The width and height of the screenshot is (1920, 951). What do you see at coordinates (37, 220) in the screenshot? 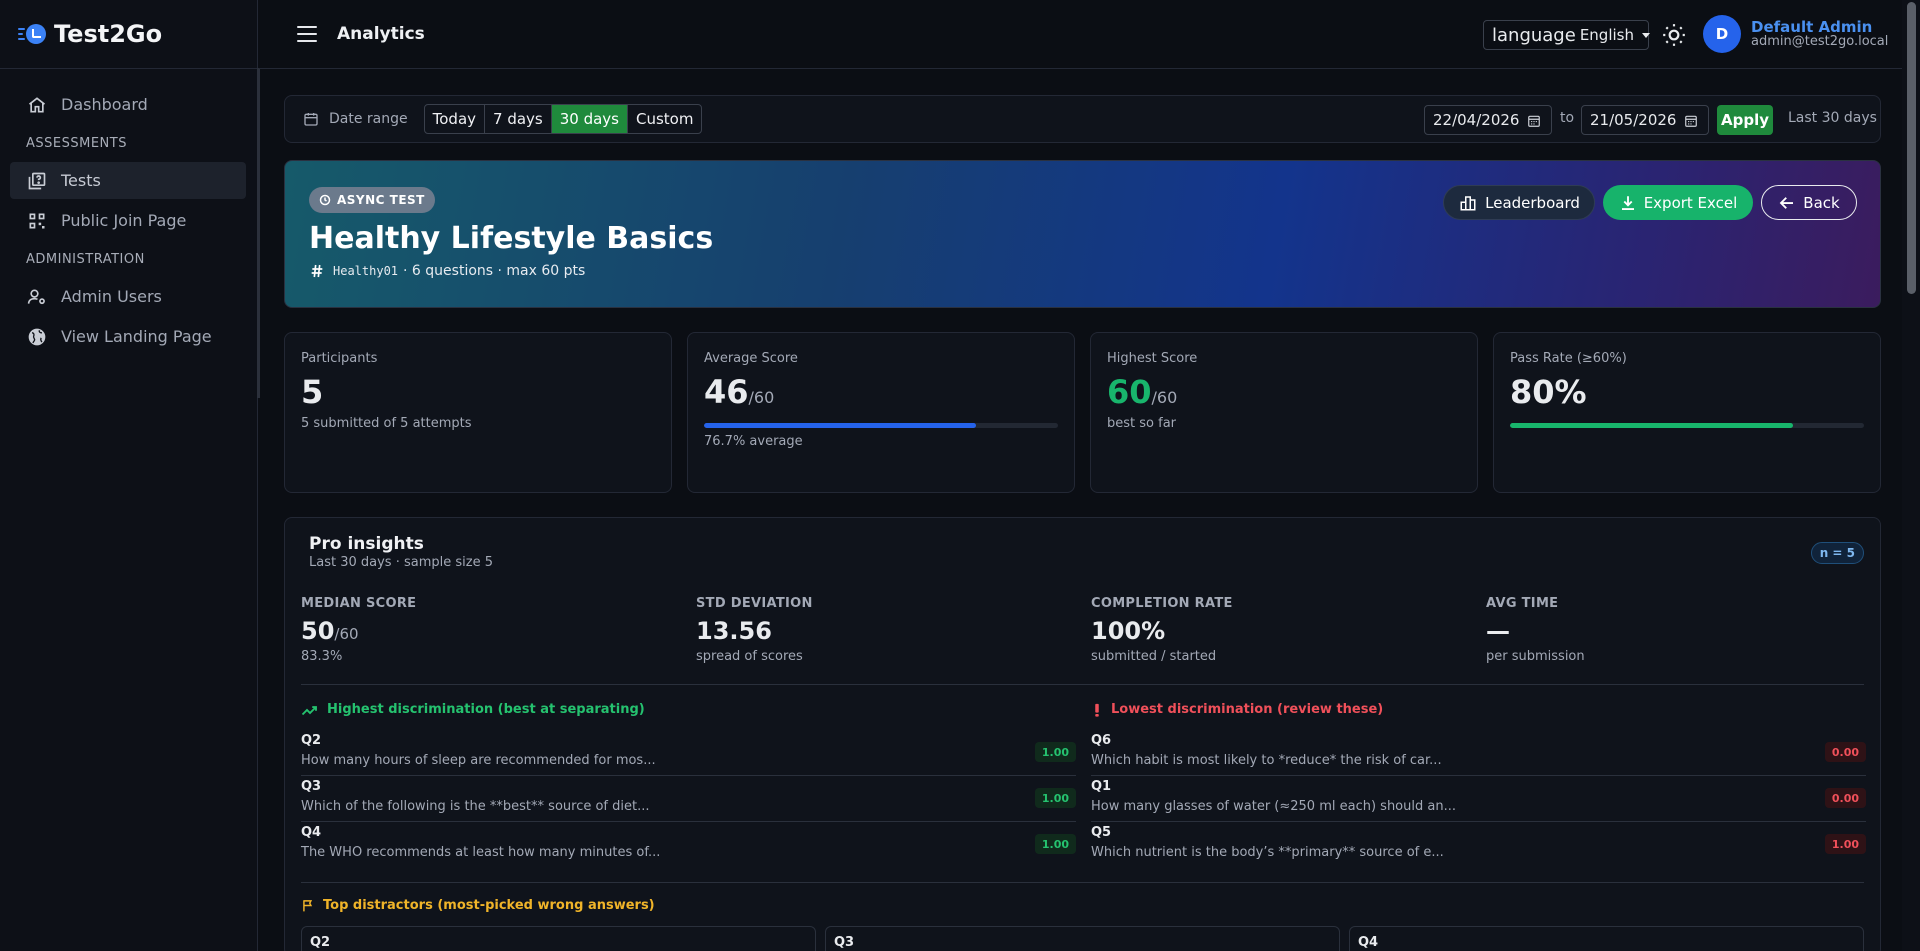
I see `qr-code-icon` at bounding box center [37, 220].